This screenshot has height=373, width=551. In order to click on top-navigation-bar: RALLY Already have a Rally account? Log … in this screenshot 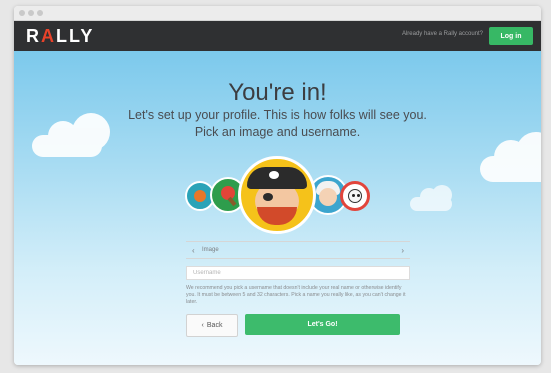, I will do `click(277, 36)`.